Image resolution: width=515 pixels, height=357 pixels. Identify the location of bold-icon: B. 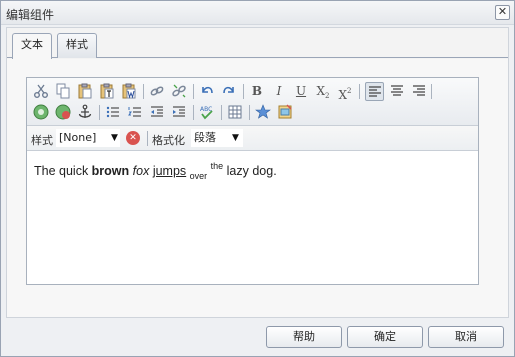
(257, 91).